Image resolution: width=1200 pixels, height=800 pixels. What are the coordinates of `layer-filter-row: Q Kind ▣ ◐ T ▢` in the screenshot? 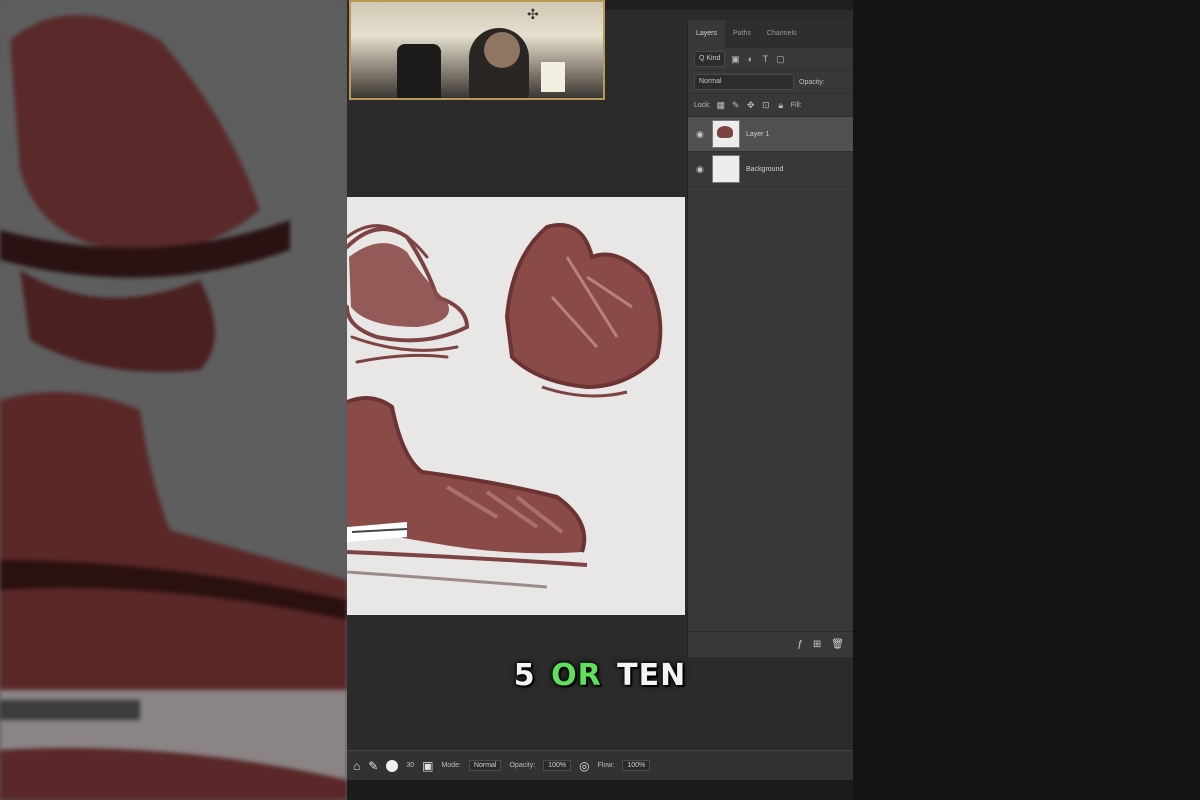 It's located at (770, 59).